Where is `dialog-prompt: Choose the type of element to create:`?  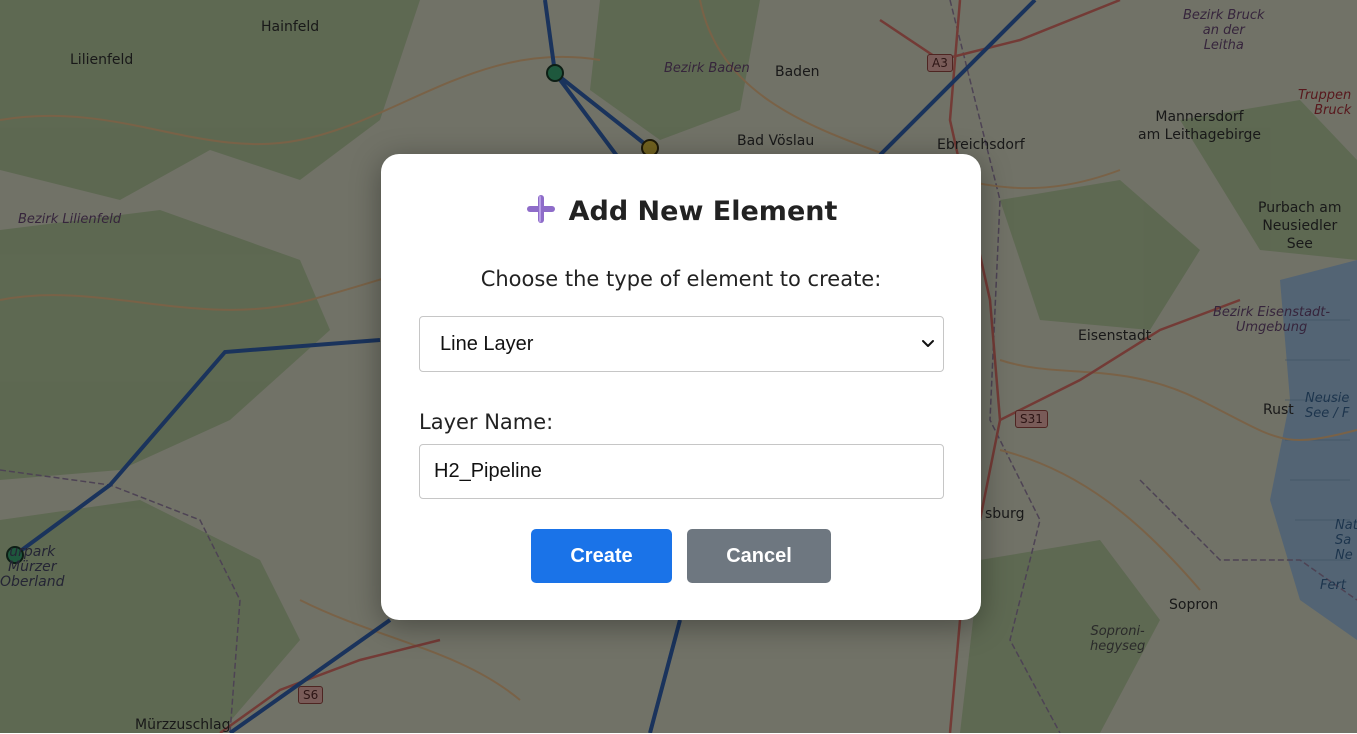 dialog-prompt: Choose the type of element to create: is located at coordinates (681, 279).